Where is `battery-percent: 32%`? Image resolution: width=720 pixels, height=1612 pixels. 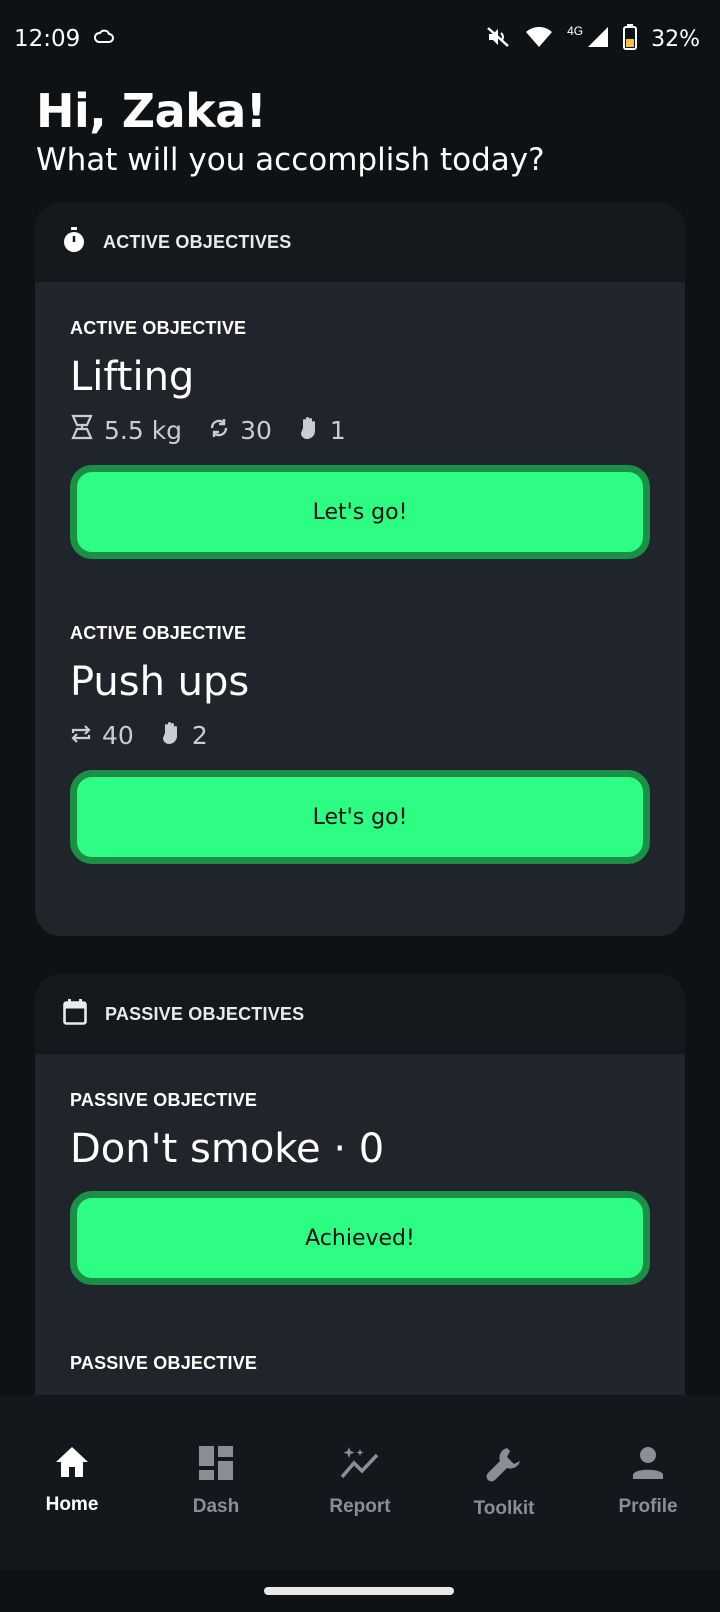
battery-percent: 32% is located at coordinates (675, 39).